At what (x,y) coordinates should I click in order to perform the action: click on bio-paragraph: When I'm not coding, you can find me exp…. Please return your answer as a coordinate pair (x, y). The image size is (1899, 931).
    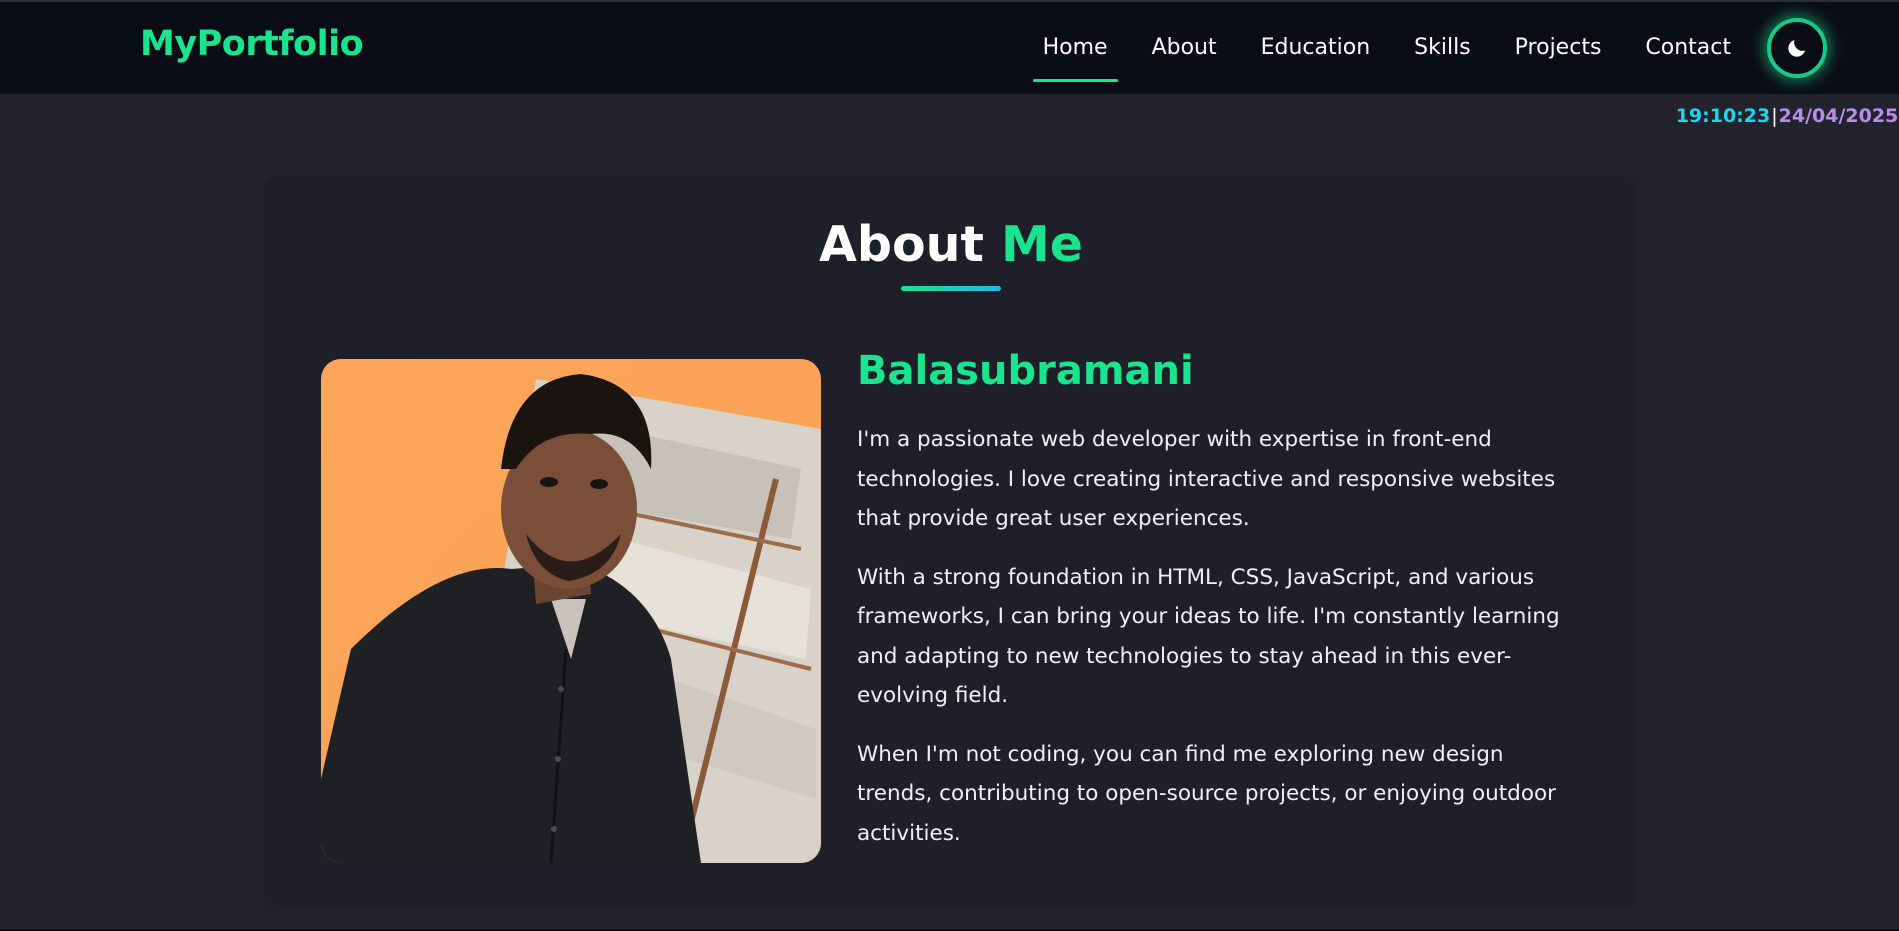
    Looking at the image, I should click on (1206, 793).